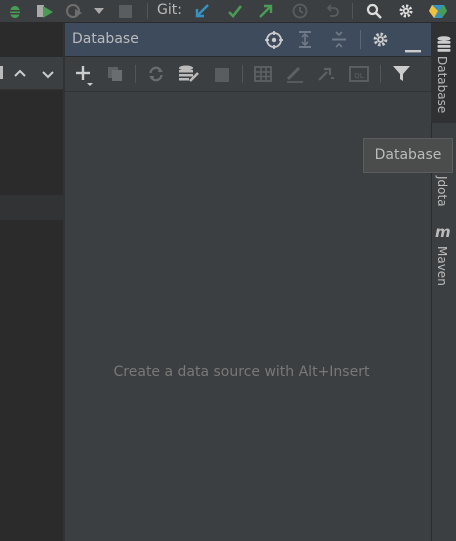 Image resolution: width=456 pixels, height=541 pixels. I want to click on run-coverage-icon, so click(45, 11).